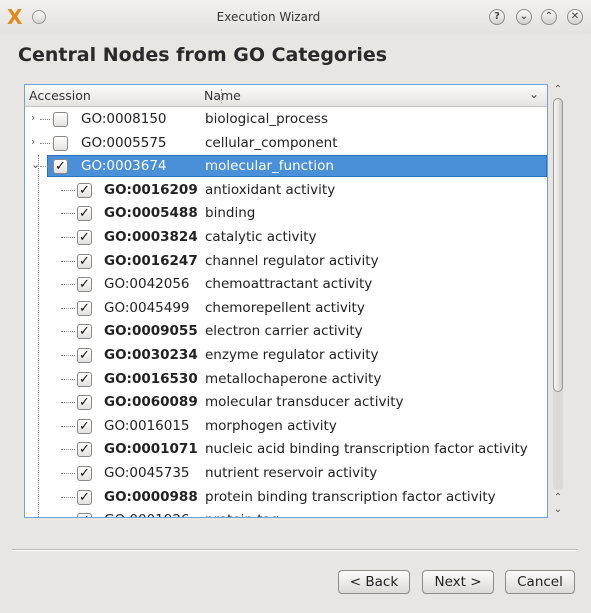  I want to click on name-cell: metallochaperone activity, so click(293, 378).